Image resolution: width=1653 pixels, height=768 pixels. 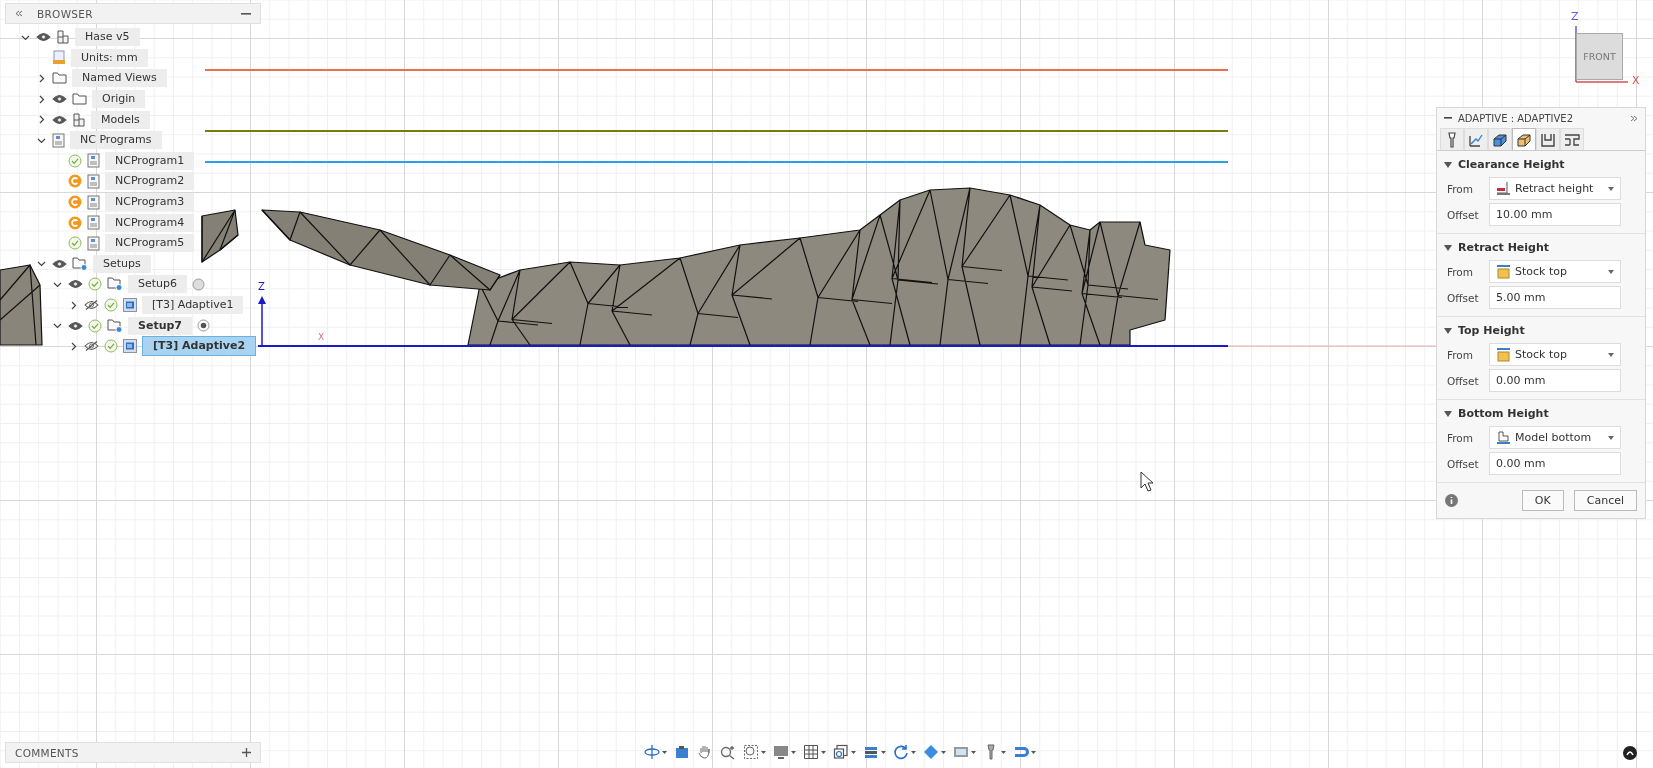 I want to click on tree-item: Models, so click(x=120, y=119).